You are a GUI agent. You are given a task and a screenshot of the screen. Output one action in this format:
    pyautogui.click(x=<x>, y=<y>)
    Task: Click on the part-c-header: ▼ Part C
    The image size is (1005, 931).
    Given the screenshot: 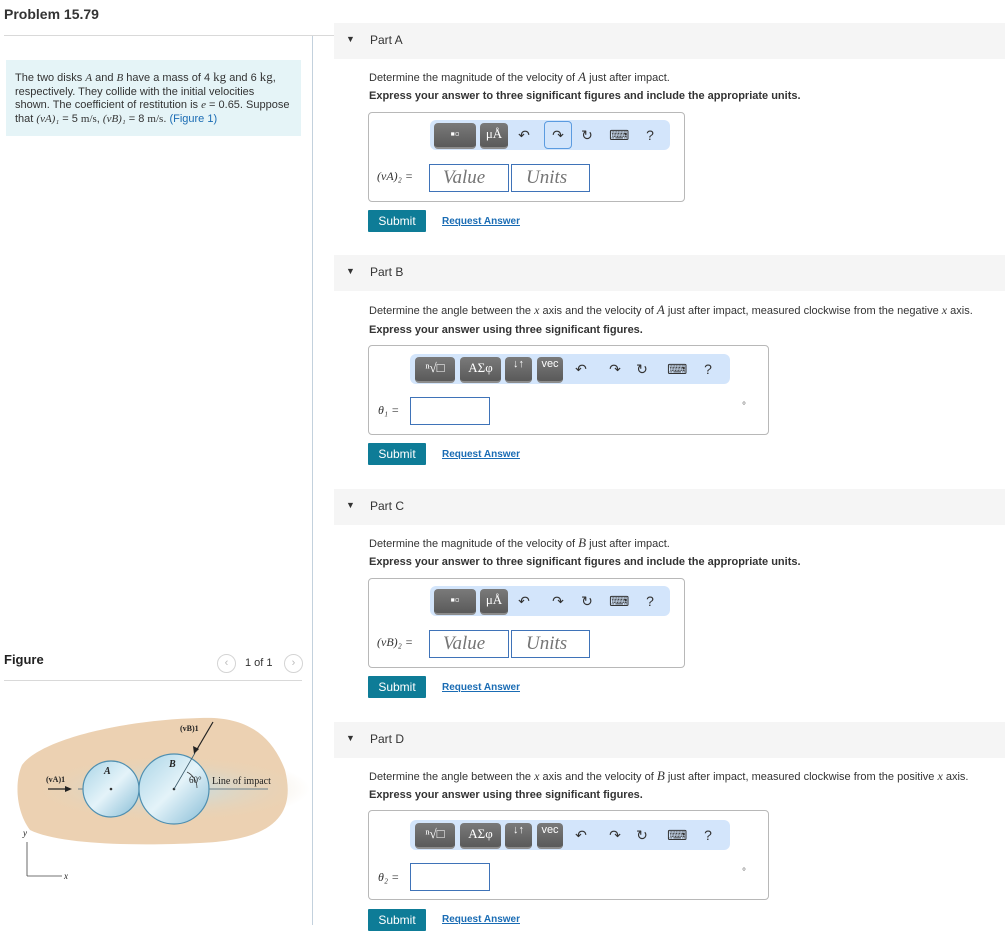 What is the action you would take?
    pyautogui.click(x=669, y=507)
    